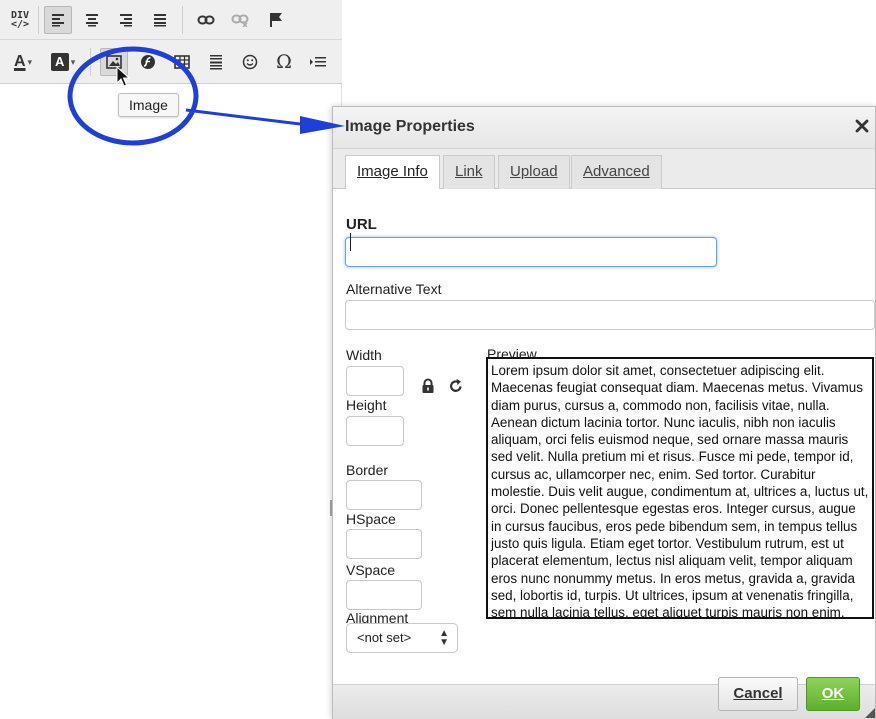 The width and height of the screenshot is (876, 719). What do you see at coordinates (384, 595) in the screenshot?
I see `vspace-input` at bounding box center [384, 595].